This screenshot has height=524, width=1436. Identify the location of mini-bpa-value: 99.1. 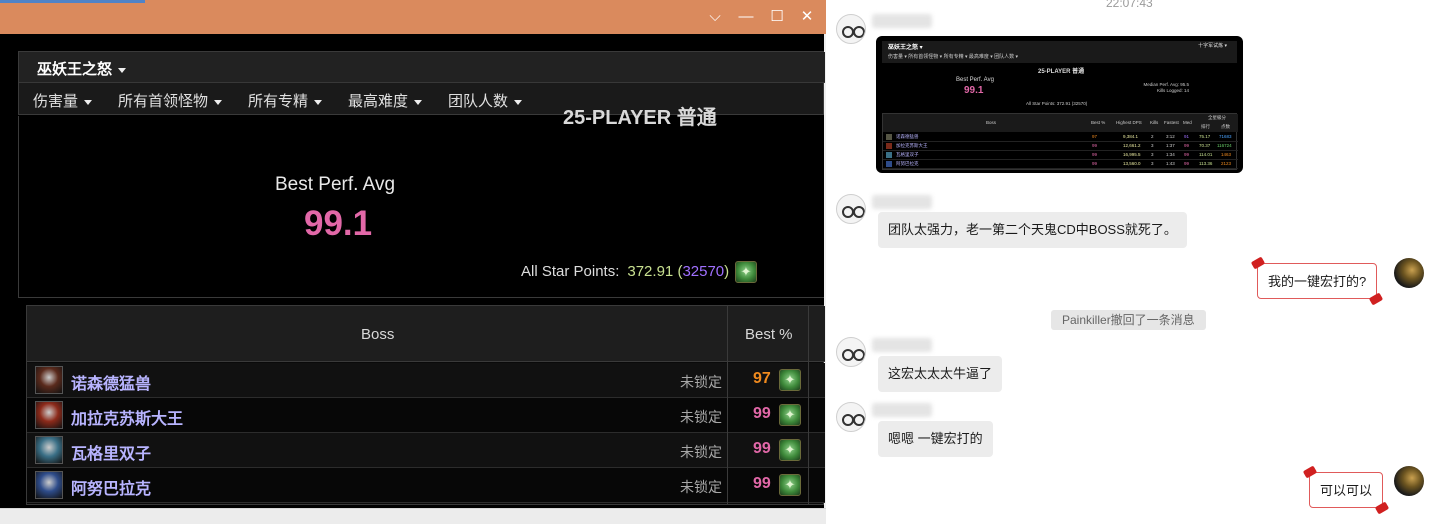
(974, 90).